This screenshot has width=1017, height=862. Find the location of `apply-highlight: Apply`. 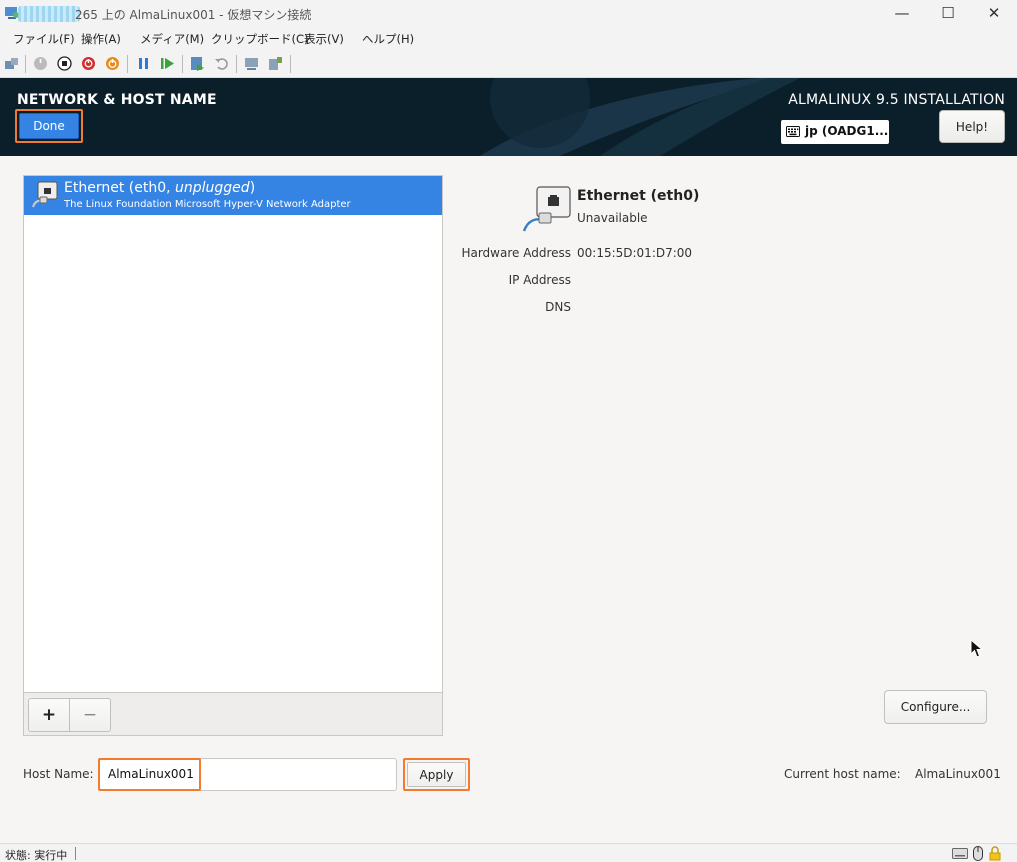

apply-highlight: Apply is located at coordinates (436, 774).